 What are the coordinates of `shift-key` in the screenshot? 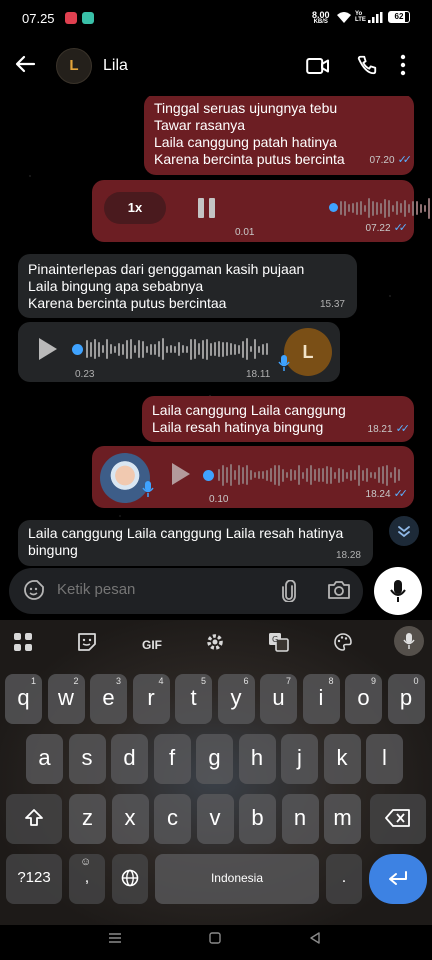 It's located at (34, 819).